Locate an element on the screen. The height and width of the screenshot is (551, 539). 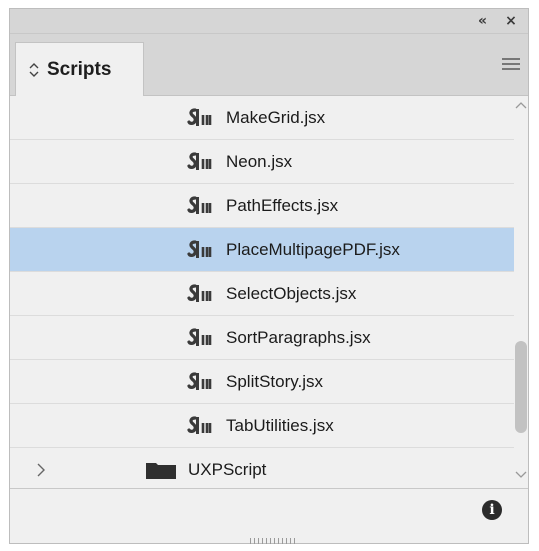
script-name: MakeGrid.jsx is located at coordinates (276, 117).